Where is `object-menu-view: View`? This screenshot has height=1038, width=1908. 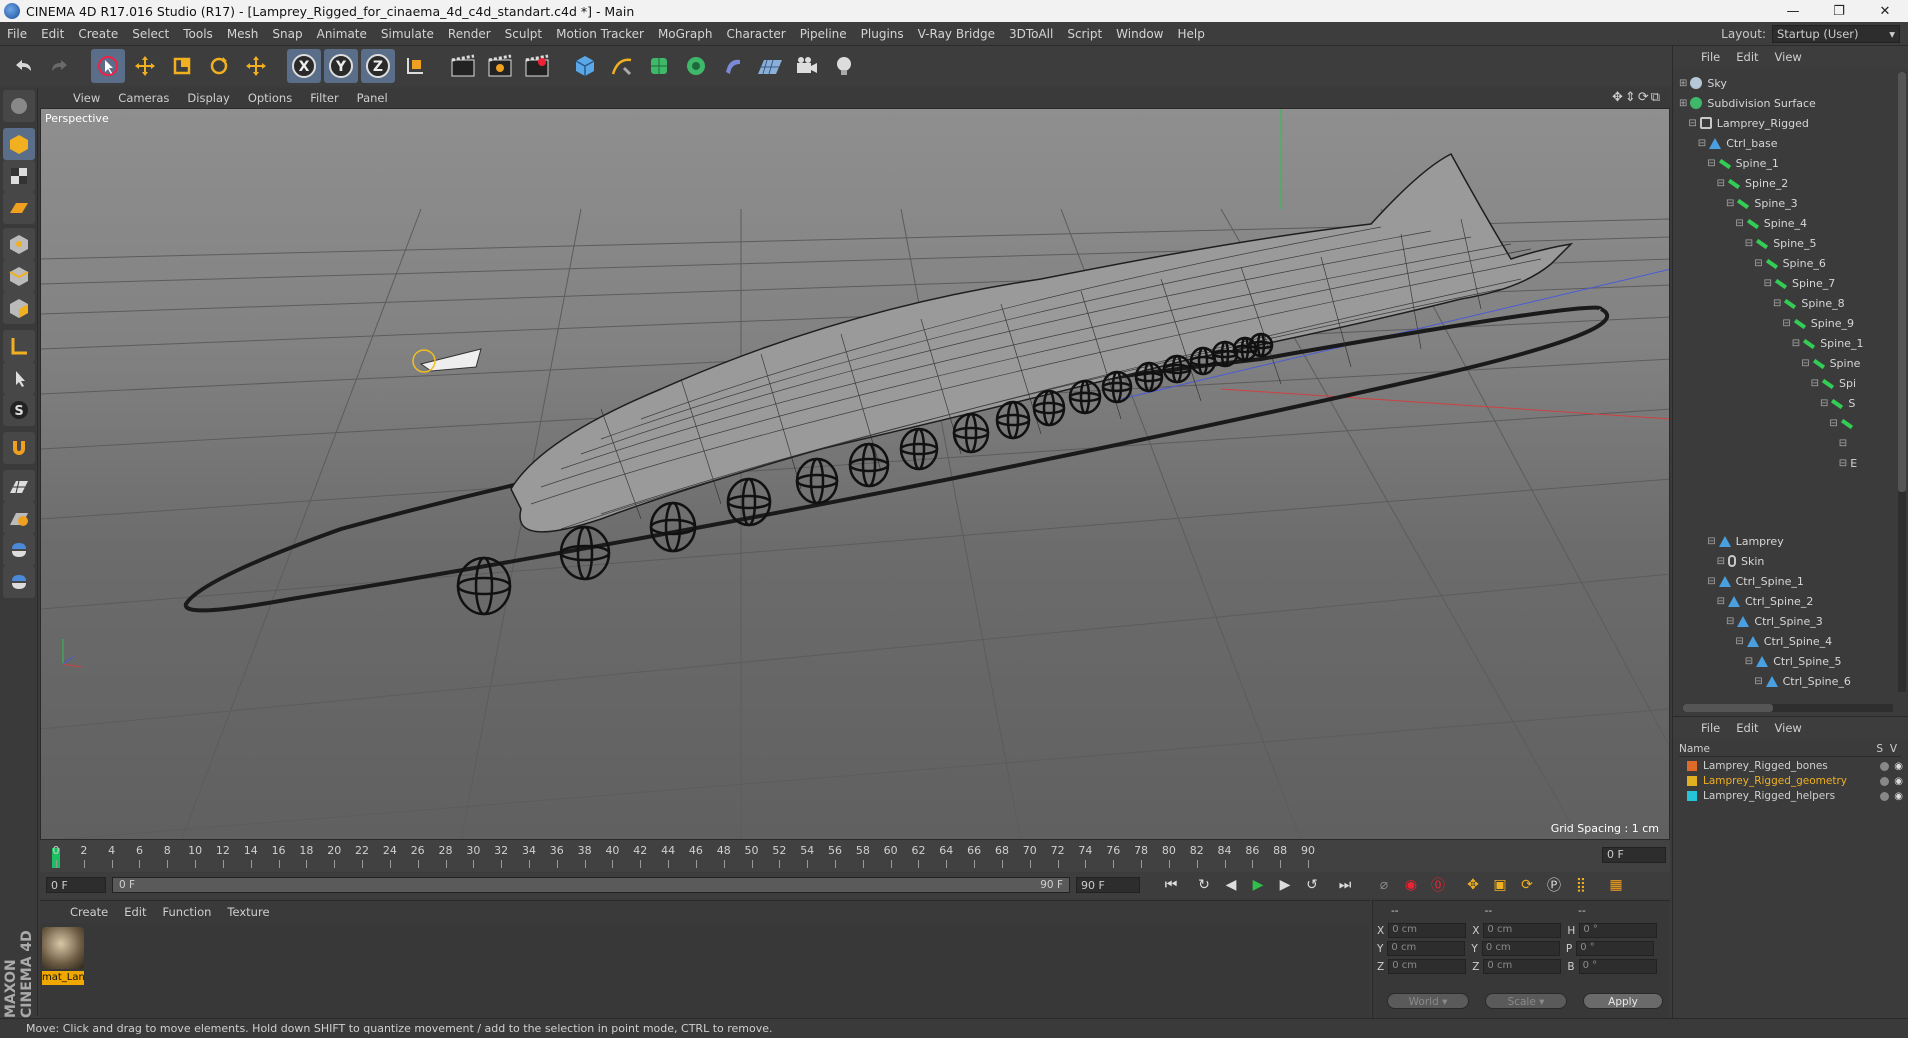
object-menu-view: View is located at coordinates (1788, 57).